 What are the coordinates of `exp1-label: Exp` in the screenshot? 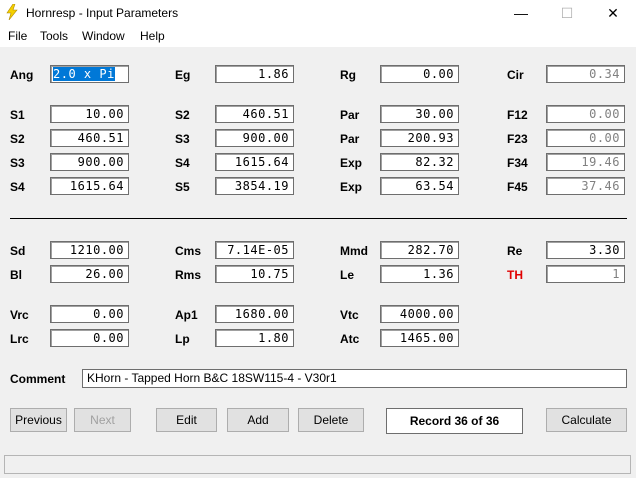 It's located at (351, 163).